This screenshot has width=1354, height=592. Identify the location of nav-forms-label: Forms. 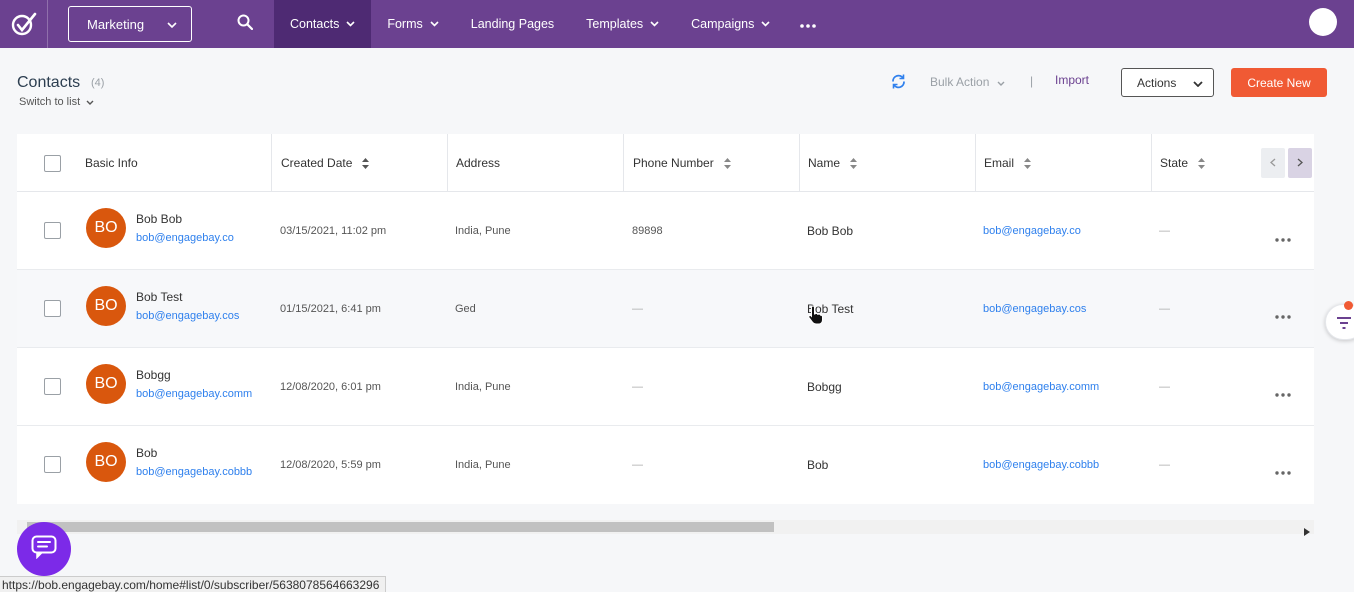
(405, 24).